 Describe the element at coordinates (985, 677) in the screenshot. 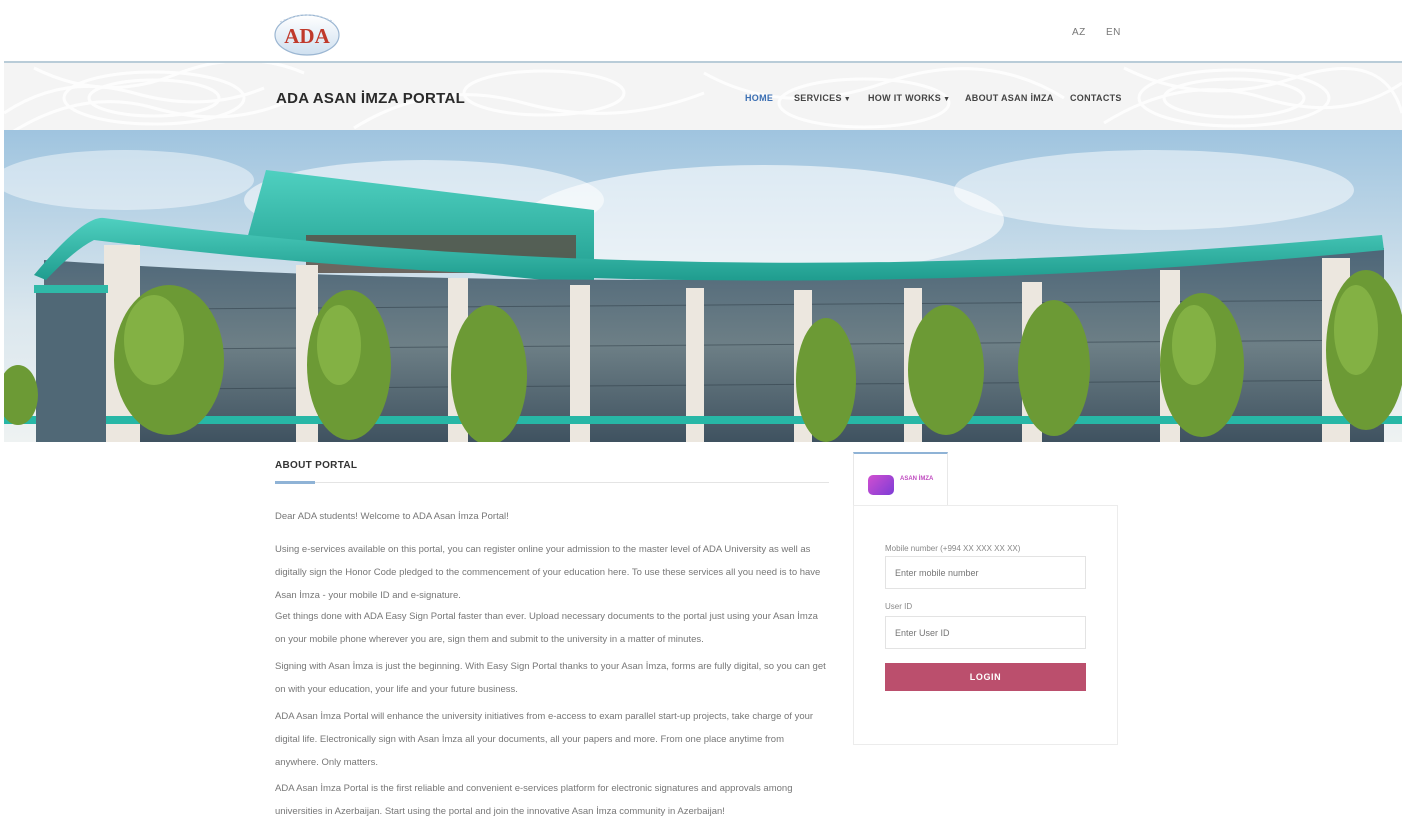

I see `login-button: LOGIN` at that location.